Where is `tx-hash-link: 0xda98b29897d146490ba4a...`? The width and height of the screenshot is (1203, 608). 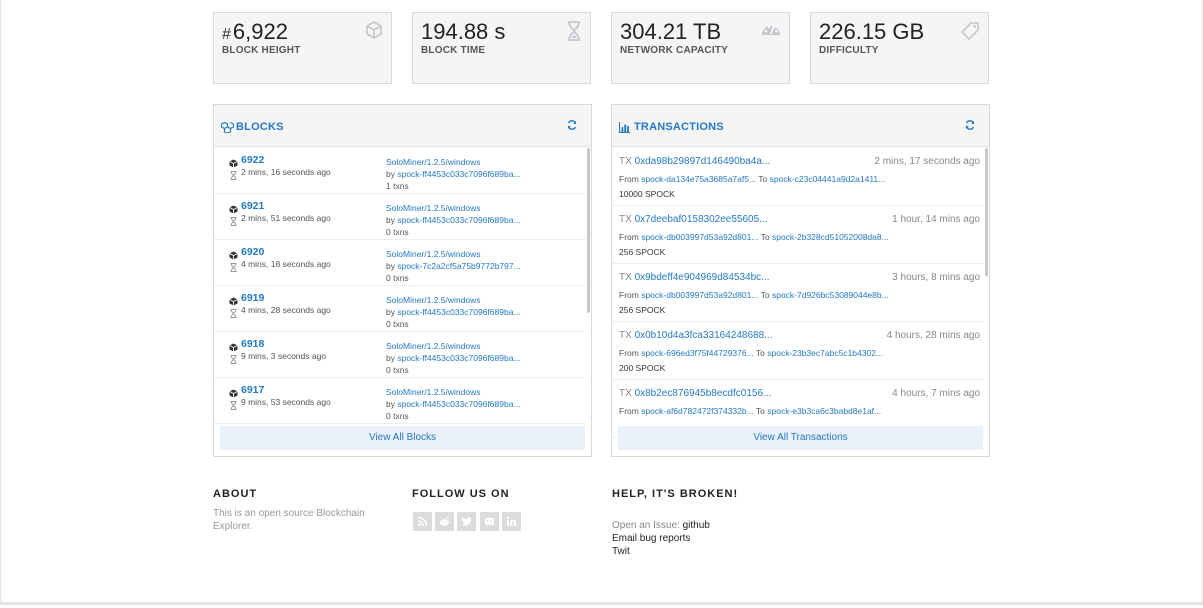 tx-hash-link: 0xda98b29897d146490ba4a... is located at coordinates (703, 161).